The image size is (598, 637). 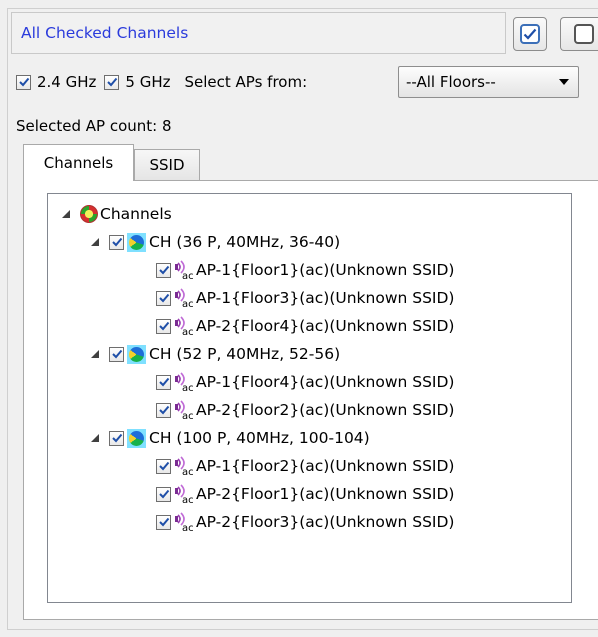 I want to click on floor-dropdown-value: --All Floors--, so click(x=451, y=82).